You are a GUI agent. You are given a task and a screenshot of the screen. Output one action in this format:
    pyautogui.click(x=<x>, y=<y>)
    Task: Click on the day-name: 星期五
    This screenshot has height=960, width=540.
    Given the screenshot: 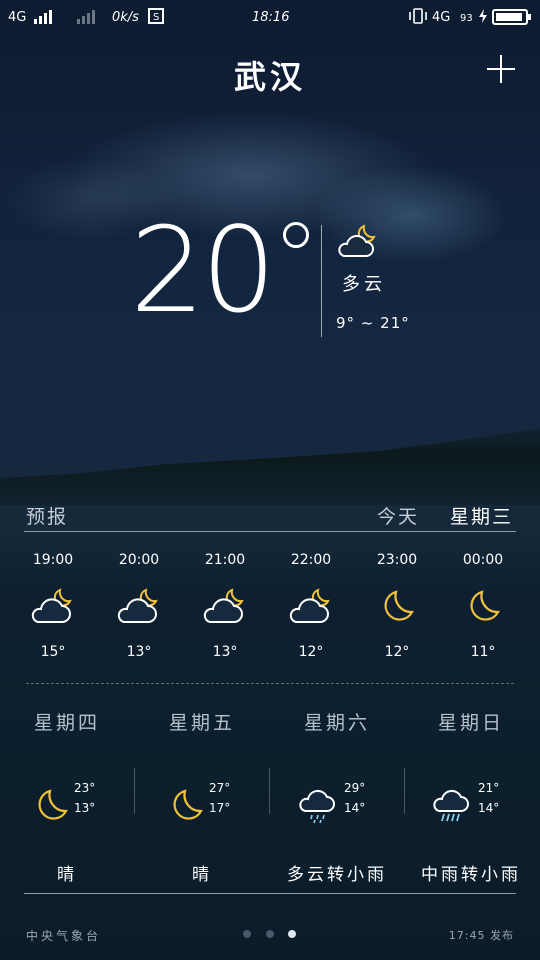 What is the action you would take?
    pyautogui.click(x=201, y=723)
    